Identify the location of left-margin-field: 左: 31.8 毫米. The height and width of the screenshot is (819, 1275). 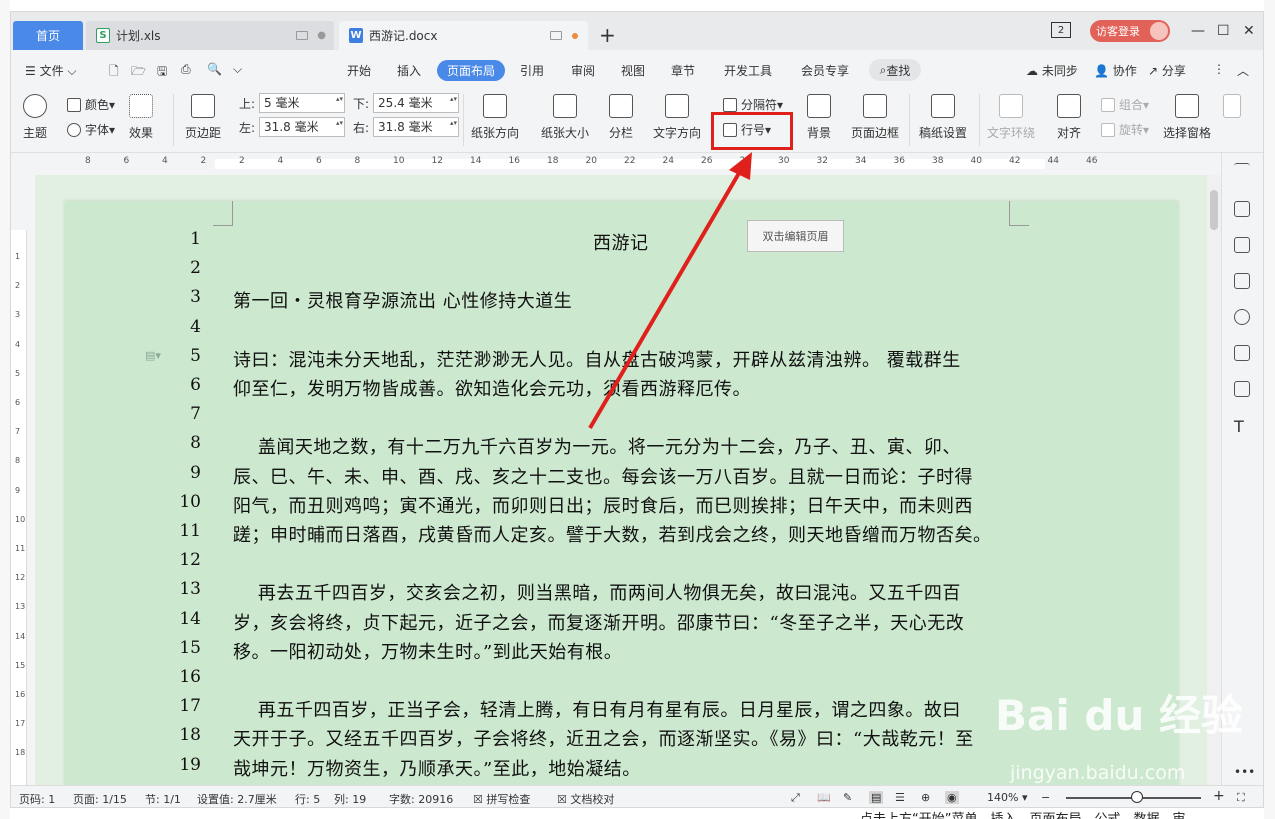
(292, 127).